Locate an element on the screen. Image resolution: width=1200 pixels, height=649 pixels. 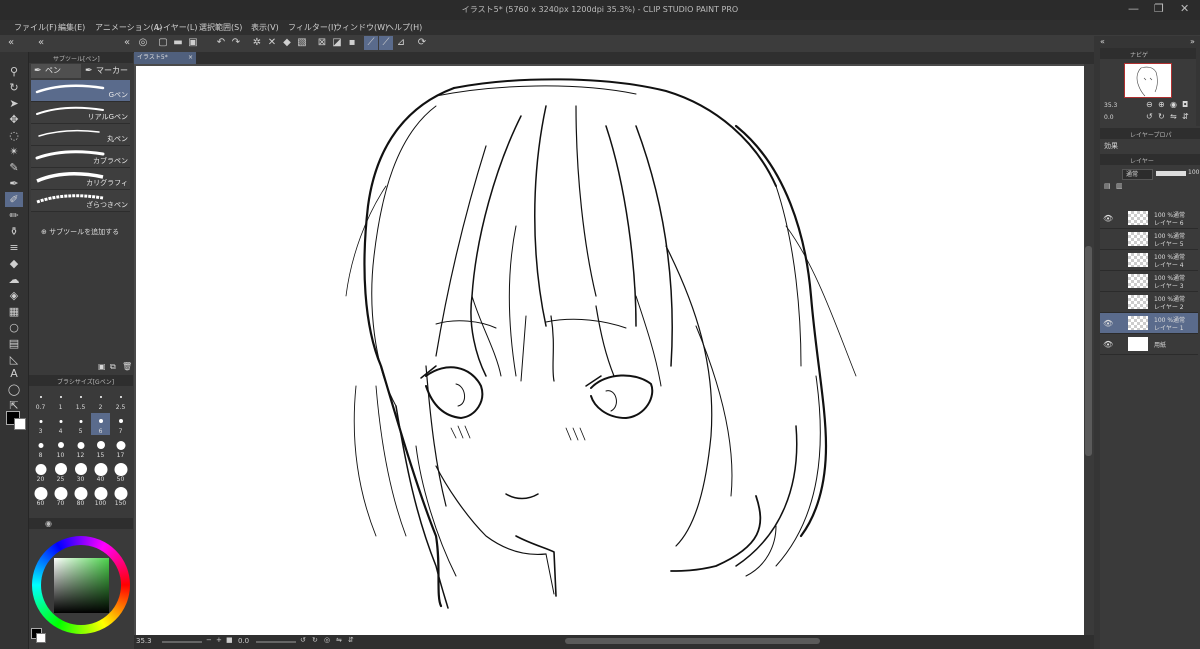
tab-pen: ✒ ペン is located at coordinates (56, 71).